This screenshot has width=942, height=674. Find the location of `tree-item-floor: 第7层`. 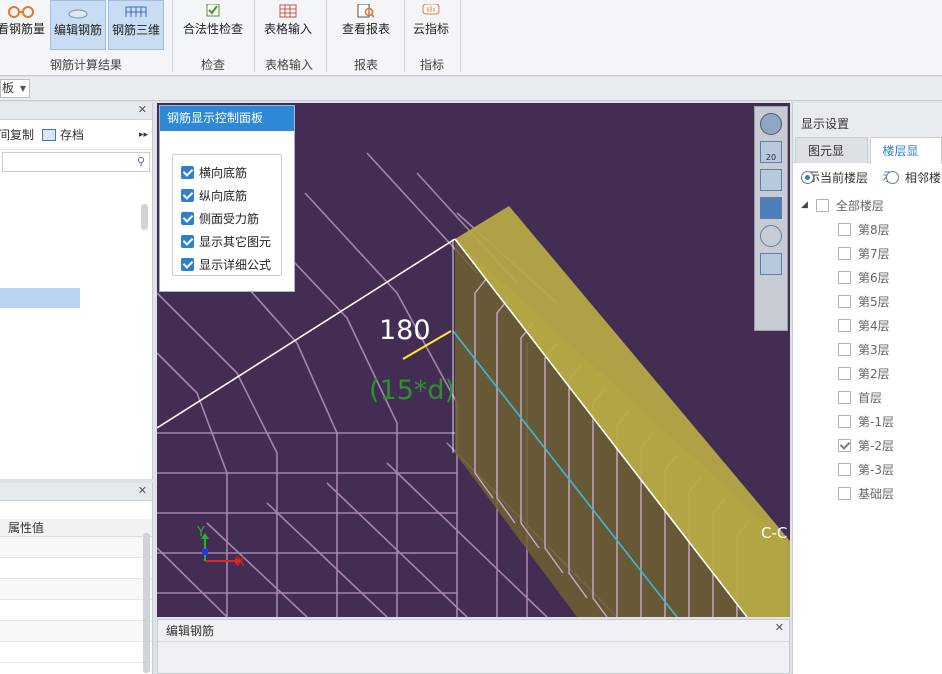

tree-item-floor: 第7层 is located at coordinates (867, 253).